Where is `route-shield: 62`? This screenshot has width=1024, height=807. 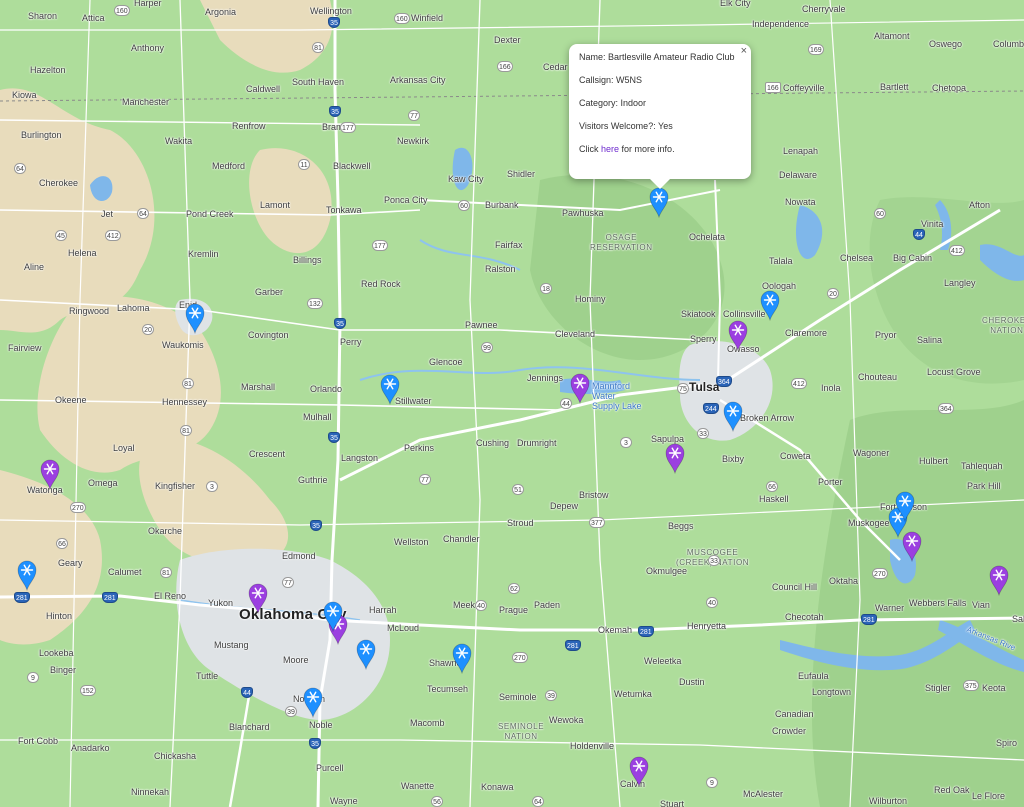
route-shield: 62 is located at coordinates (514, 588).